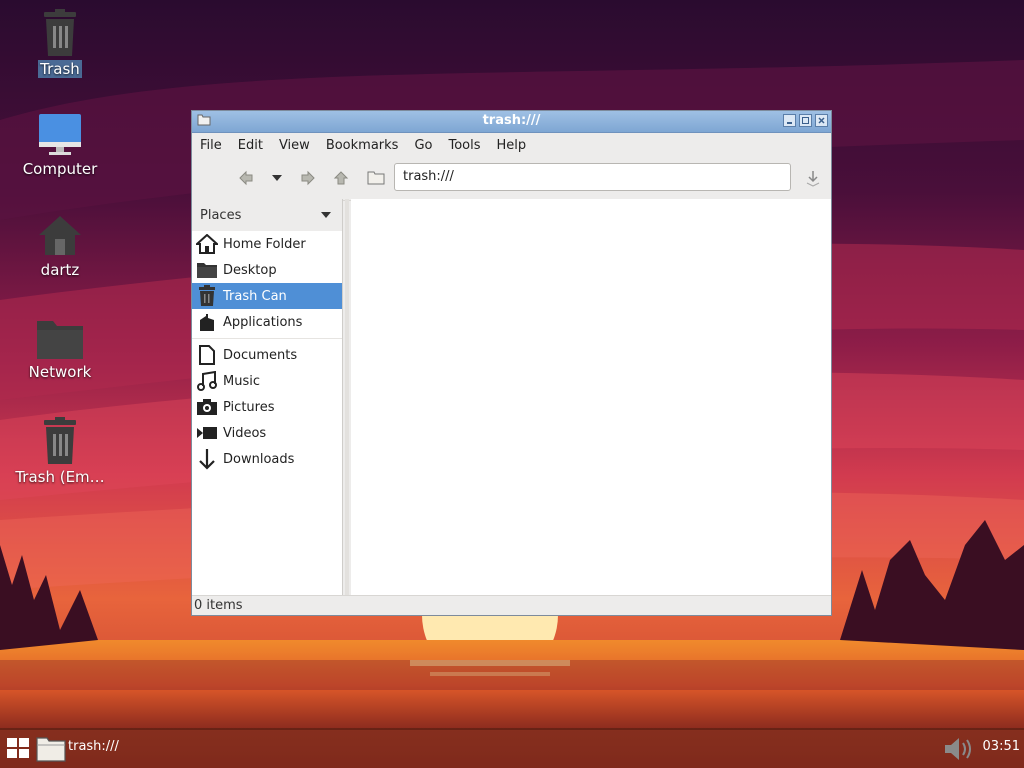 This screenshot has width=1024, height=768. What do you see at coordinates (255, 296) in the screenshot?
I see `sidebar-item-label: Trash Can` at bounding box center [255, 296].